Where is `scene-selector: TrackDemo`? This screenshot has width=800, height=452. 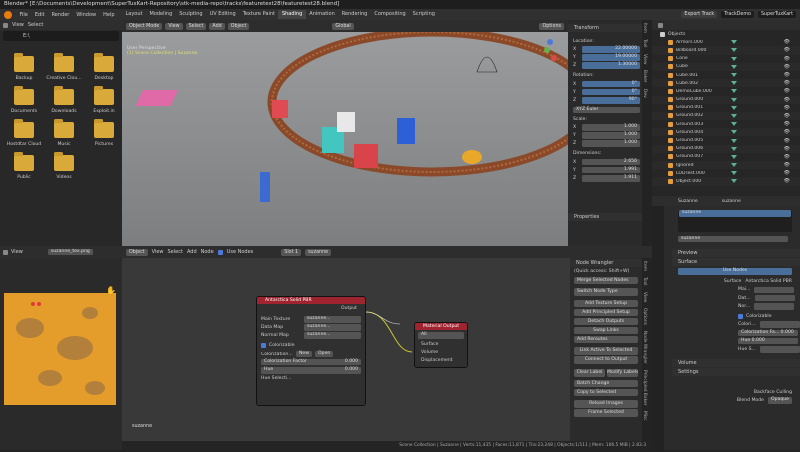 scene-selector: TrackDemo is located at coordinates (737, 14).